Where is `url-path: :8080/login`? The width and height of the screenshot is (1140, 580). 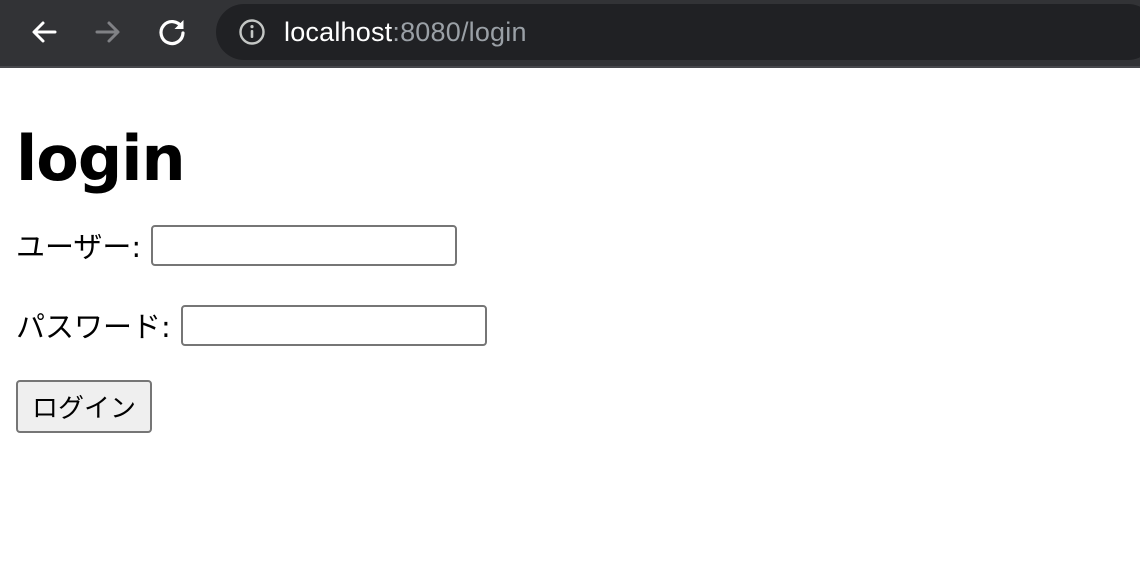 url-path: :8080/login is located at coordinates (459, 31).